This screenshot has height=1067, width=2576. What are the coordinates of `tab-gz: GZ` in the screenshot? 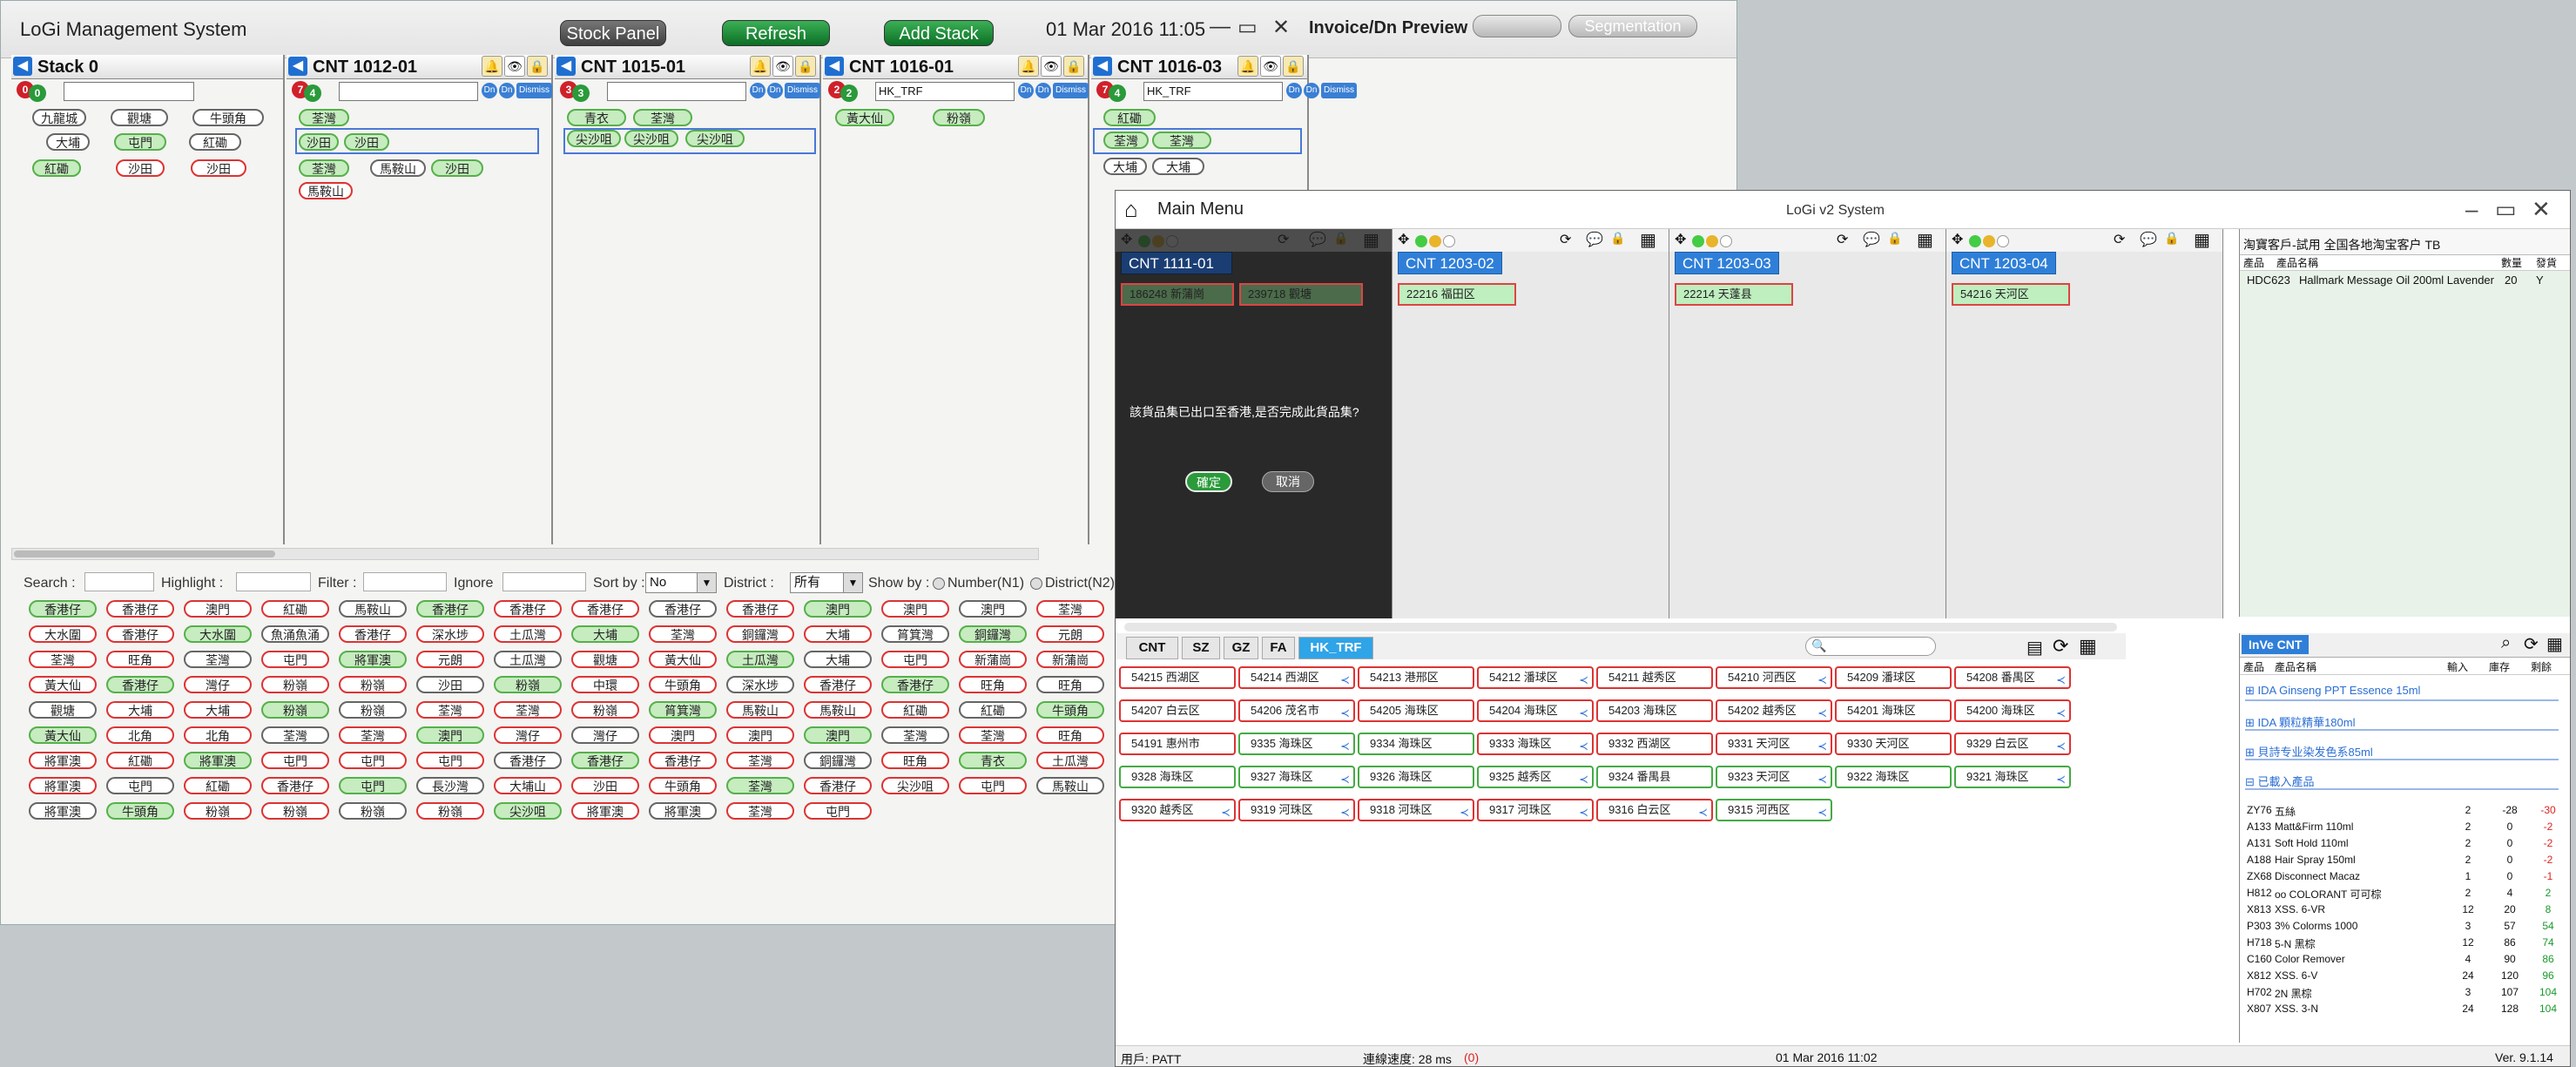 It's located at (1241, 648).